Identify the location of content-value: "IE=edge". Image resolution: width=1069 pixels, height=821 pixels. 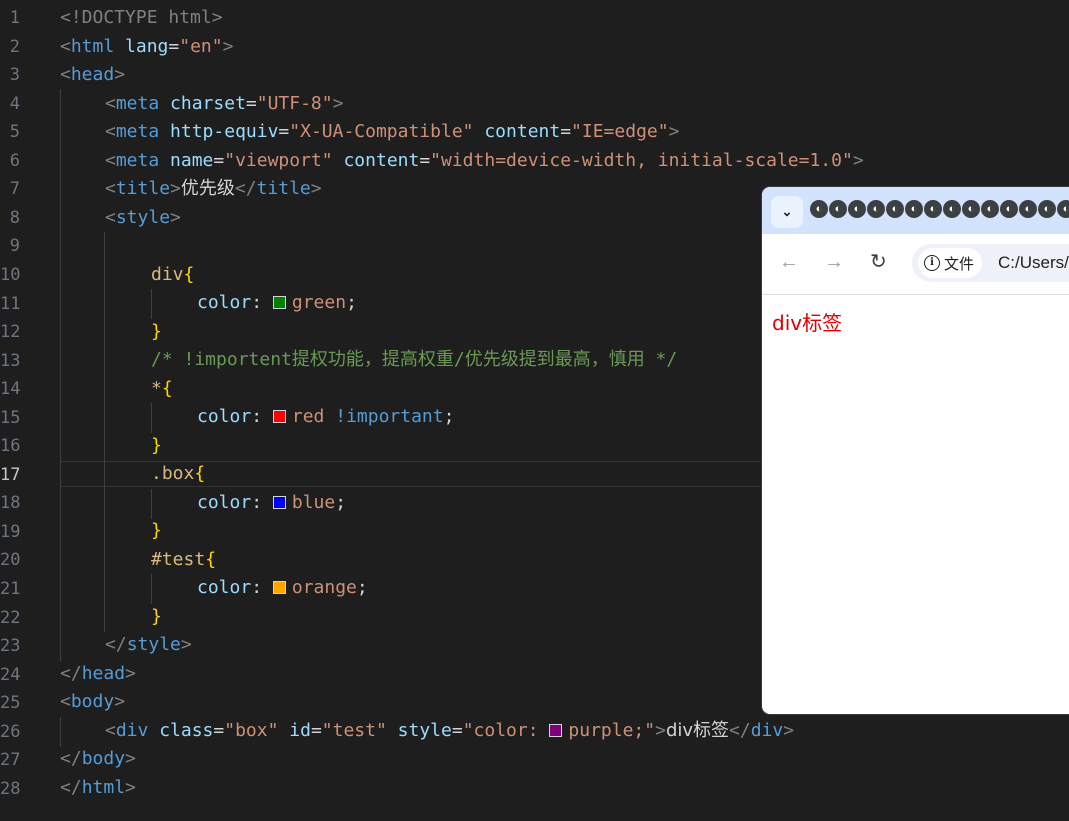
(620, 131).